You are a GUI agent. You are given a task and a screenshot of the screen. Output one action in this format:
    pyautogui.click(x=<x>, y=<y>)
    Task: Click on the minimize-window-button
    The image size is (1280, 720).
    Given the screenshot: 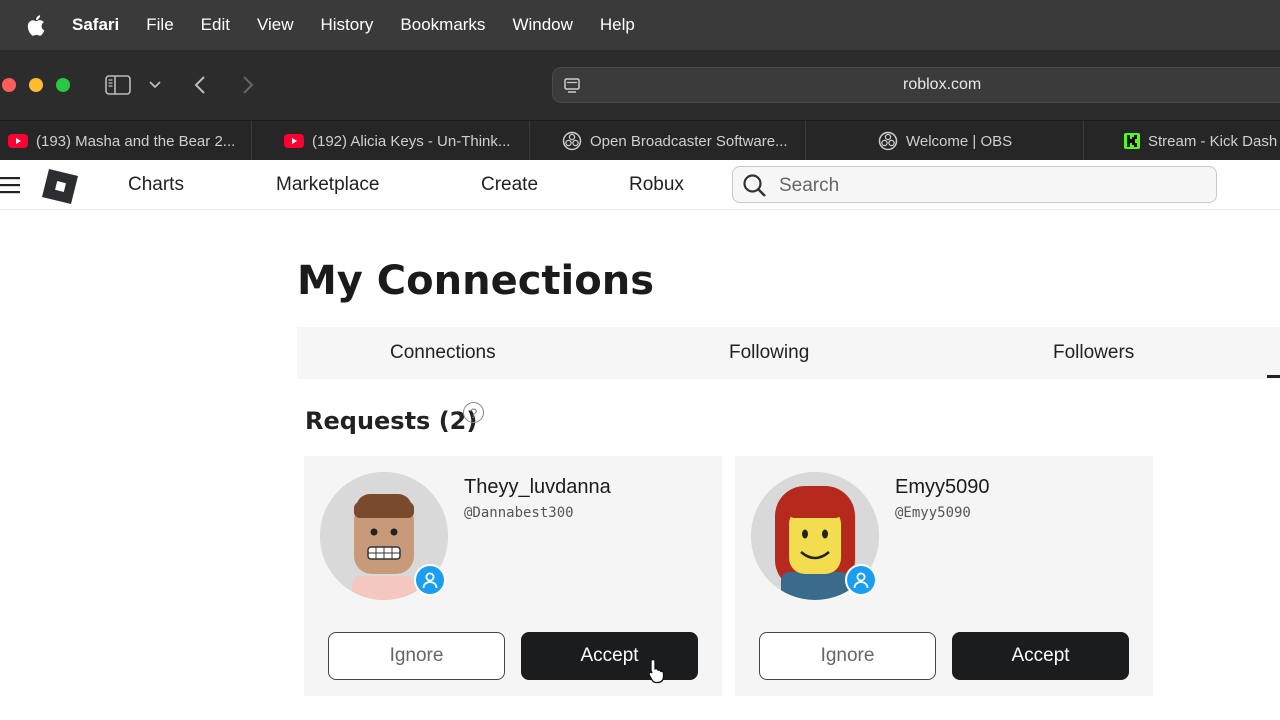 What is the action you would take?
    pyautogui.click(x=36, y=85)
    